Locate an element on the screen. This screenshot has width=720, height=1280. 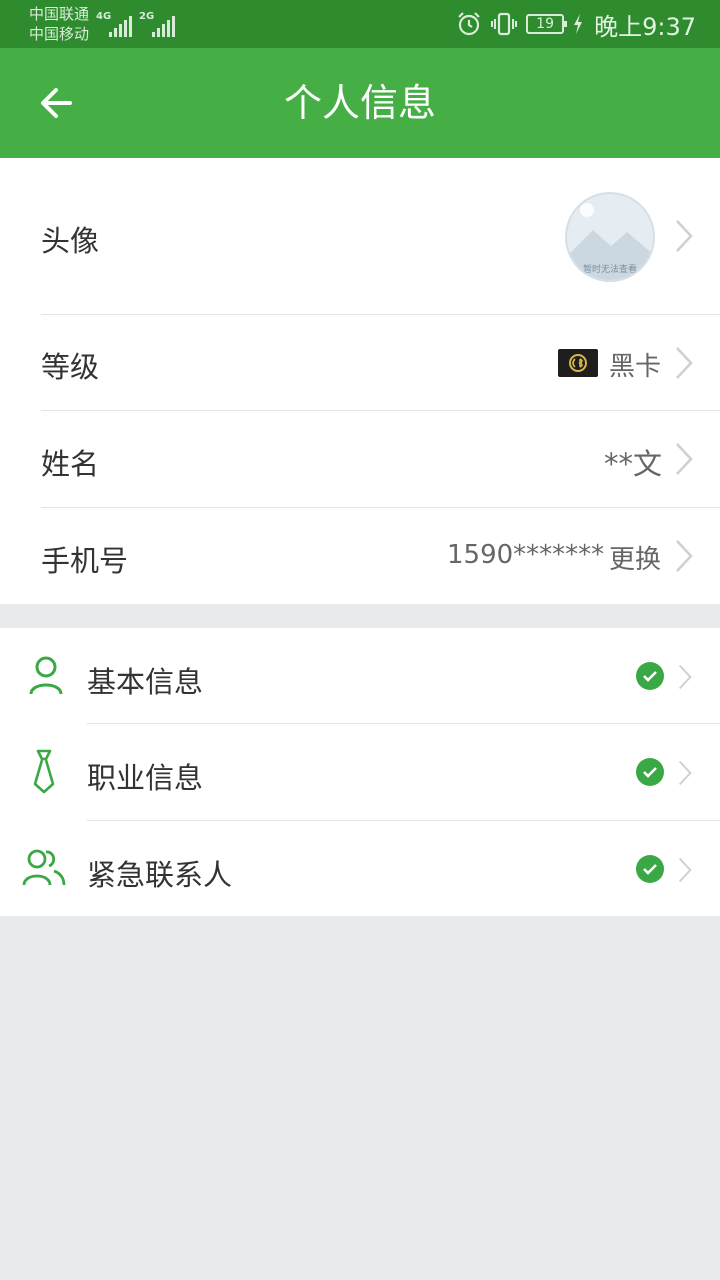
status-right: 19 晚上9:37 is located at coordinates (576, 24).